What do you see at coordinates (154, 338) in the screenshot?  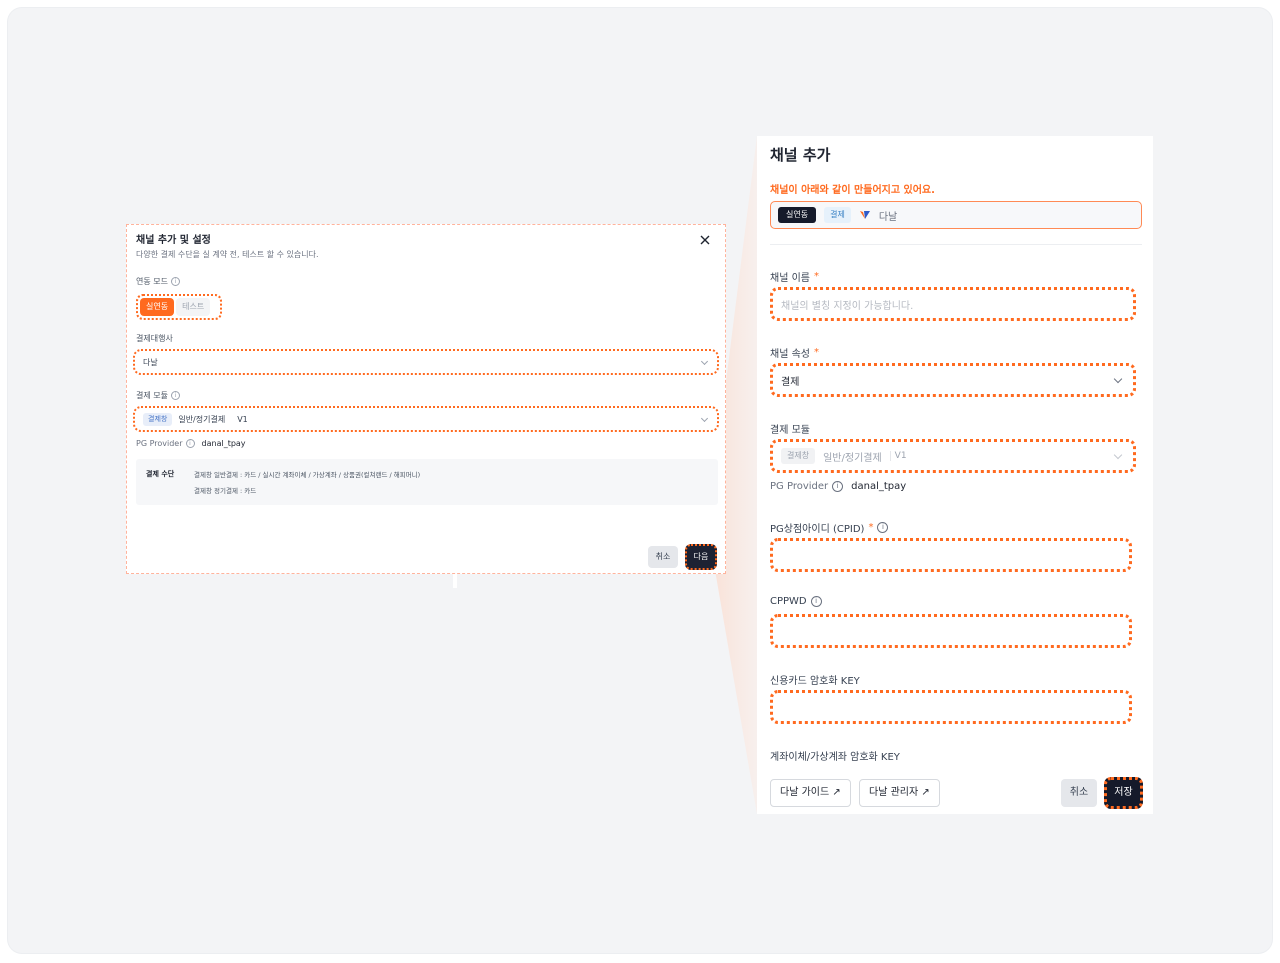 I see `pg-label: 결제대행사` at bounding box center [154, 338].